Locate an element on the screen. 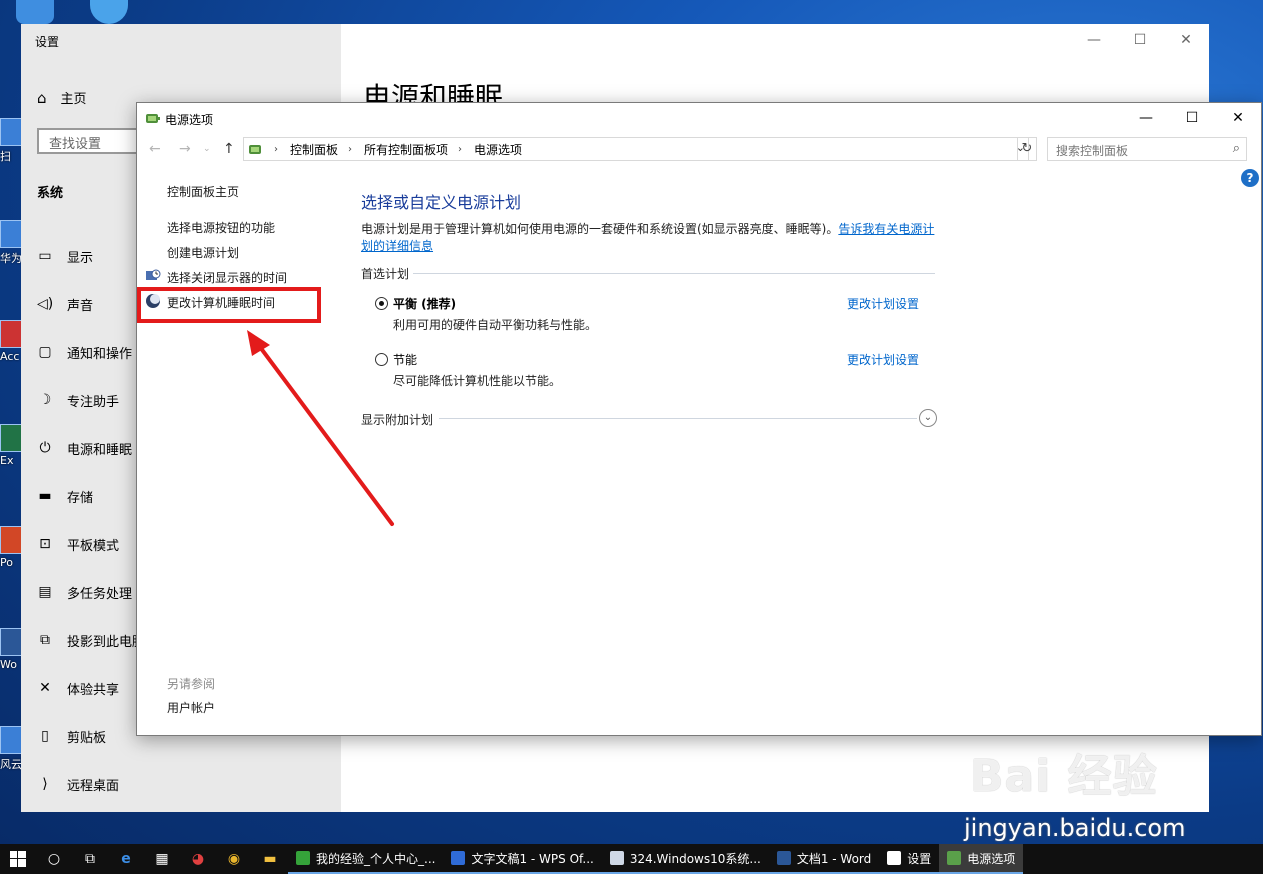  taskbar-app-button: 电源选项 is located at coordinates (981, 859).